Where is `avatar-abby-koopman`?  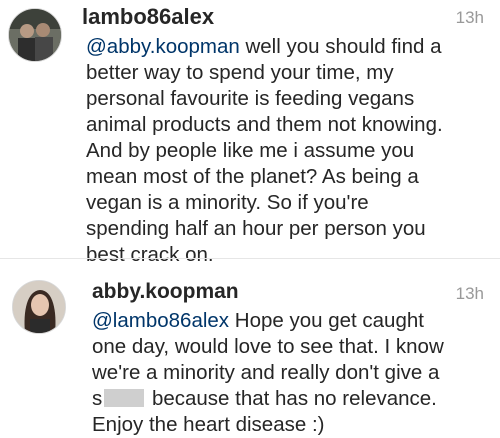
avatar-abby-koopman is located at coordinates (39, 307).